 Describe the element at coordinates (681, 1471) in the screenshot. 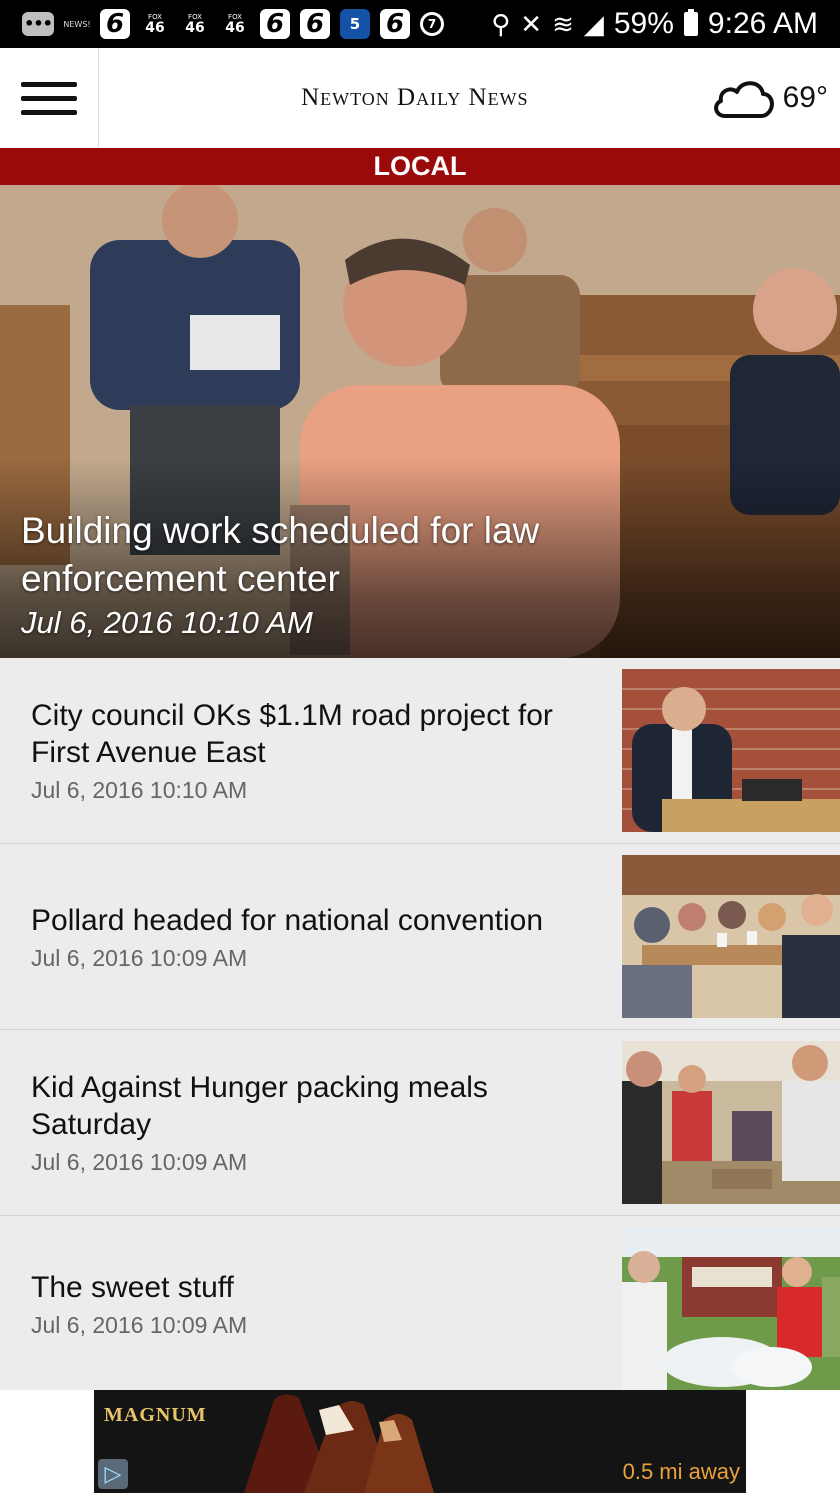

I see `ad-distance: 0.5 mi away` at that location.